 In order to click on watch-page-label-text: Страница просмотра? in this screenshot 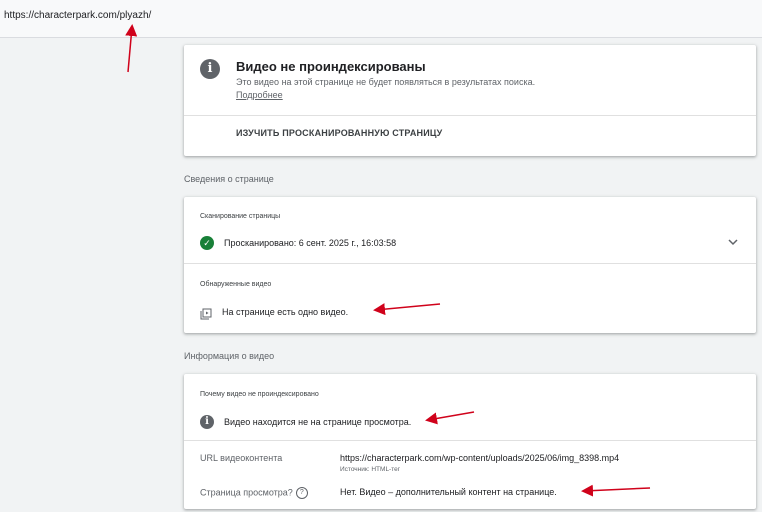, I will do `click(246, 492)`.